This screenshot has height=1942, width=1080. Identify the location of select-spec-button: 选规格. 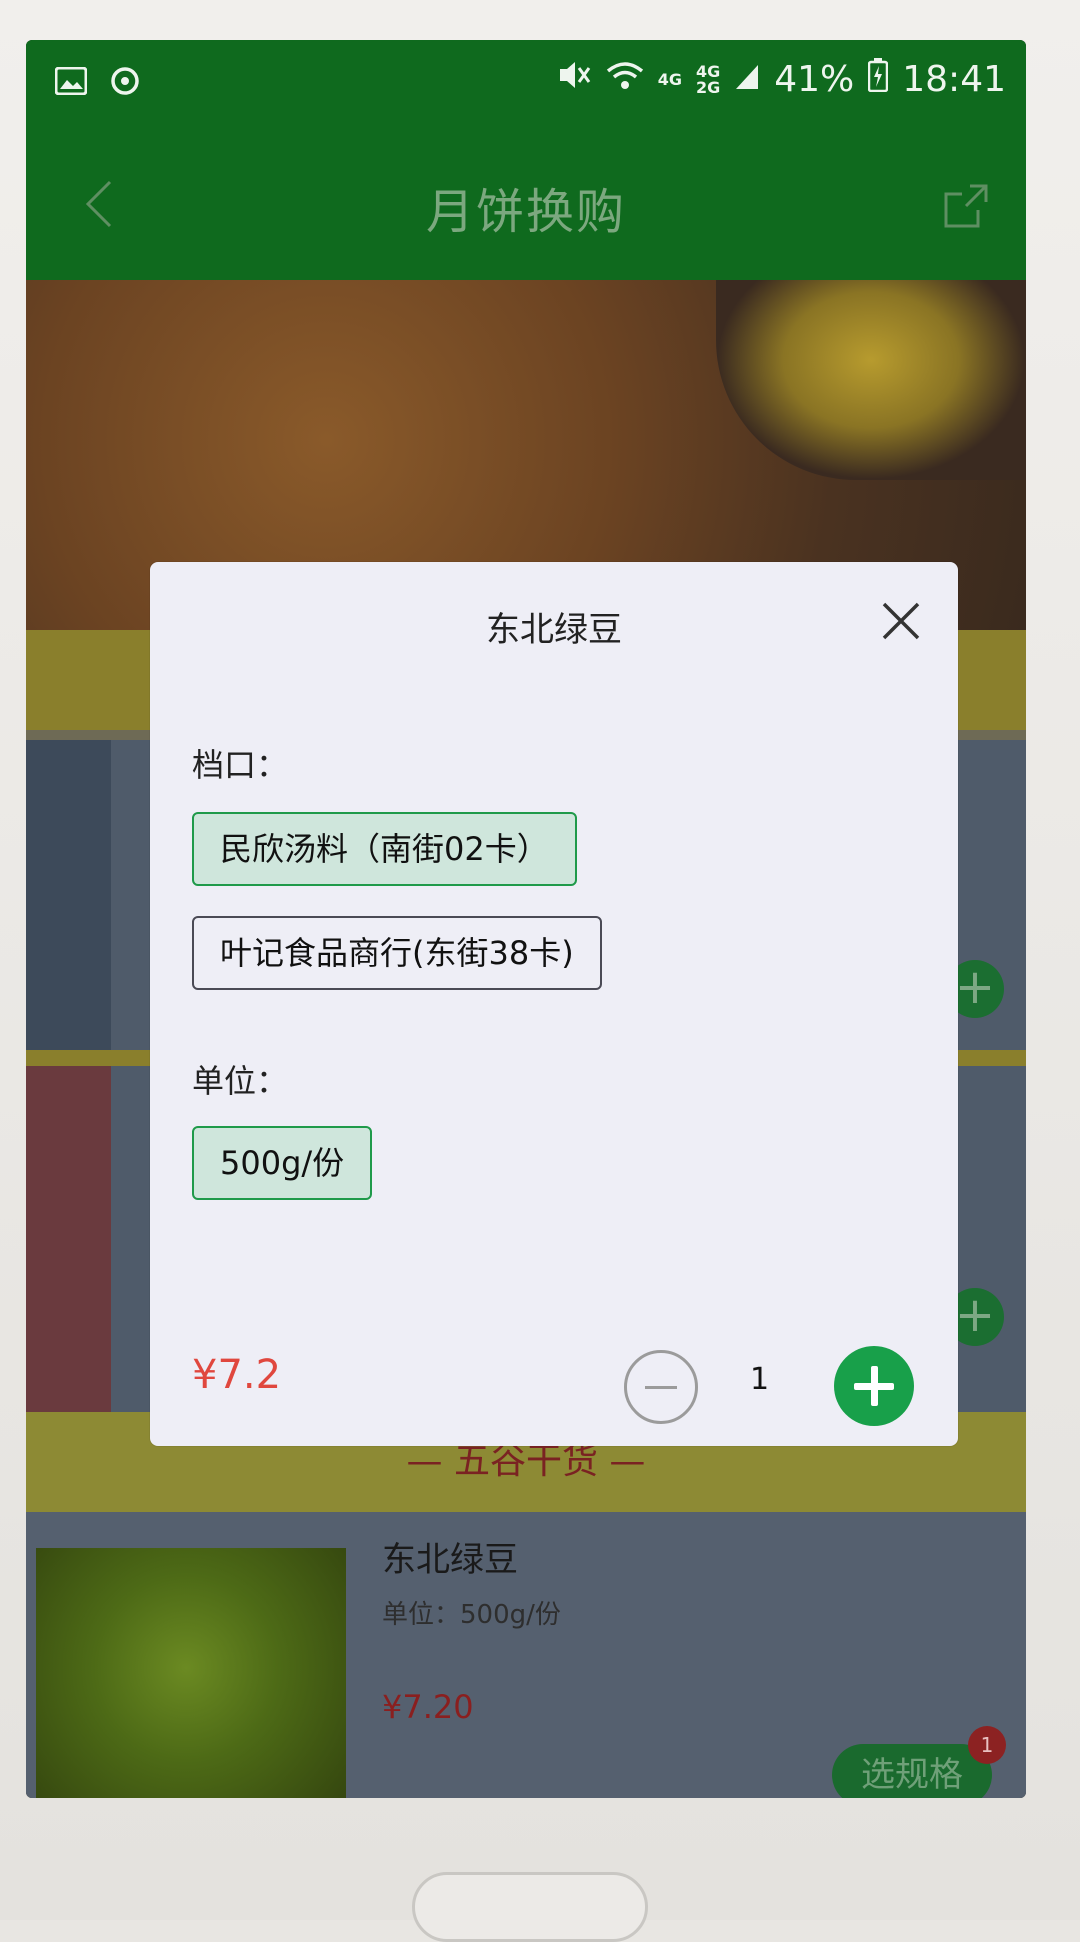
(912, 1771).